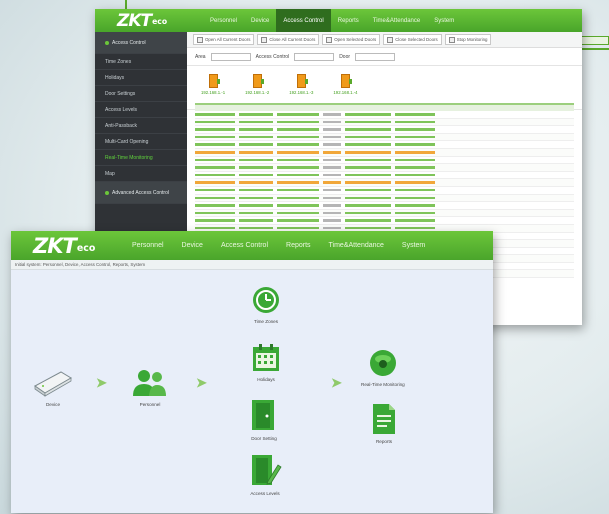 The height and width of the screenshot is (514, 609). What do you see at coordinates (468, 39) in the screenshot?
I see `stop-monitoring-button: Stop Monitoring` at bounding box center [468, 39].